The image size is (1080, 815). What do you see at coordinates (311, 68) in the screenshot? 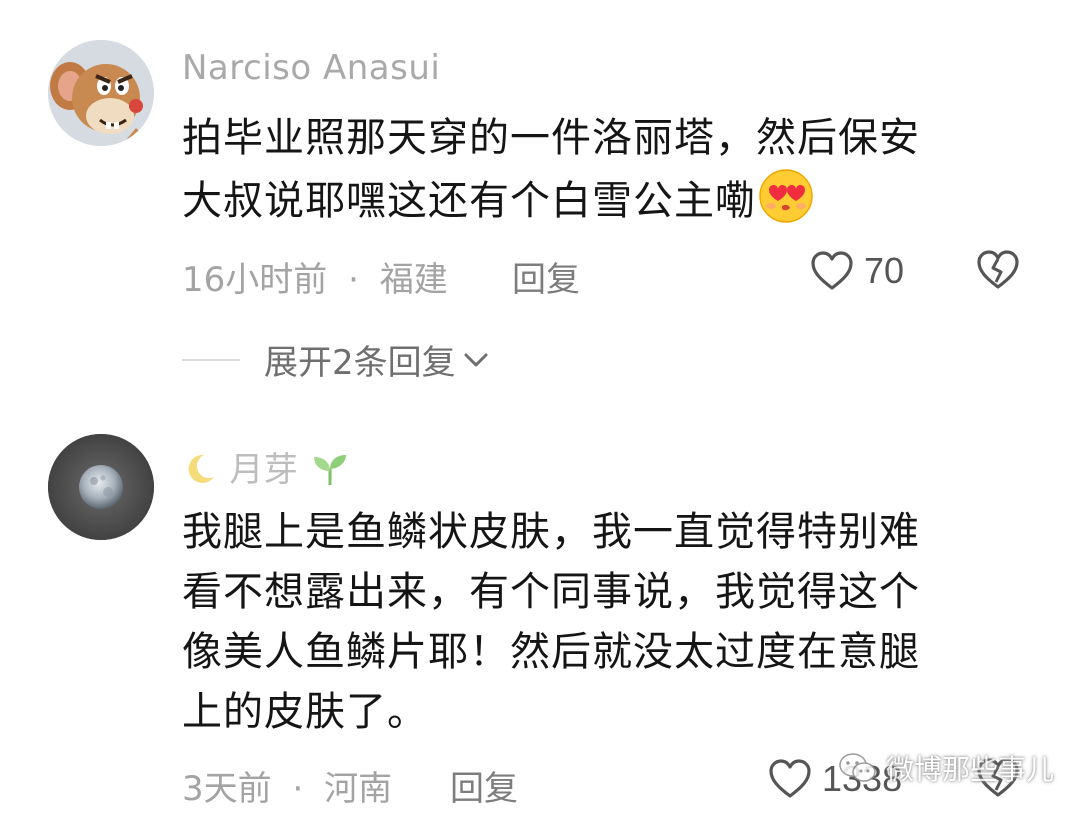
I see `username: Narciso Anasui` at bounding box center [311, 68].